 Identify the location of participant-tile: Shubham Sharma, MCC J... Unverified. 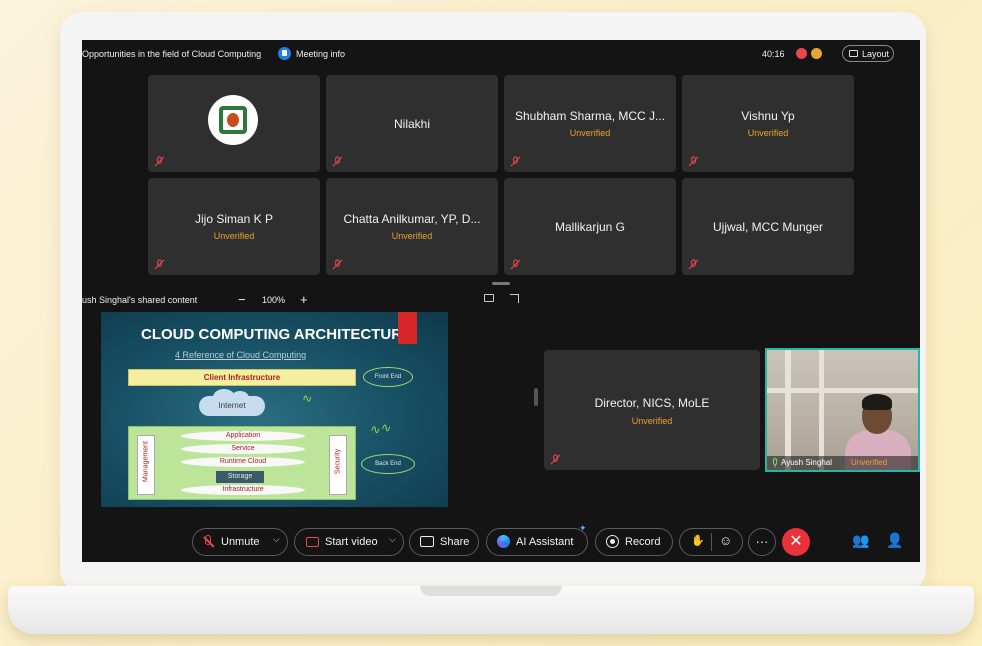
(590, 123).